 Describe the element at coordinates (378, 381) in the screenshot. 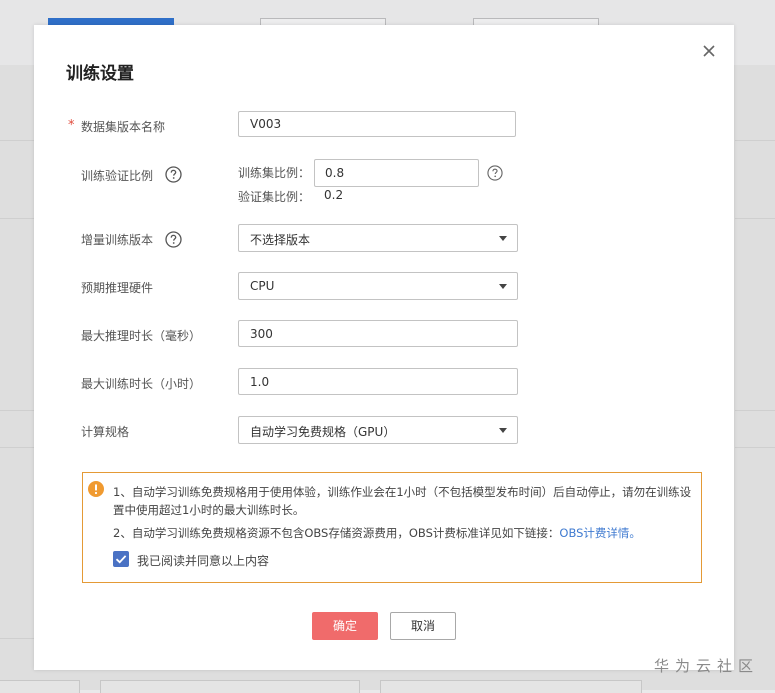

I see `max-training-time-input` at that location.